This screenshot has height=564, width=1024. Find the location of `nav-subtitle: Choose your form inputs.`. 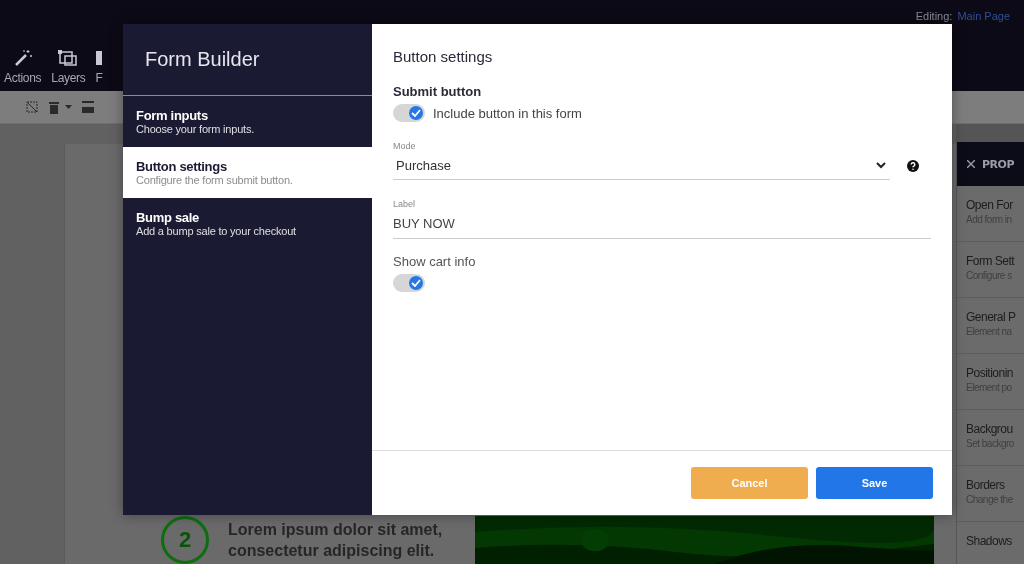

nav-subtitle: Choose your form inputs. is located at coordinates (196, 129).